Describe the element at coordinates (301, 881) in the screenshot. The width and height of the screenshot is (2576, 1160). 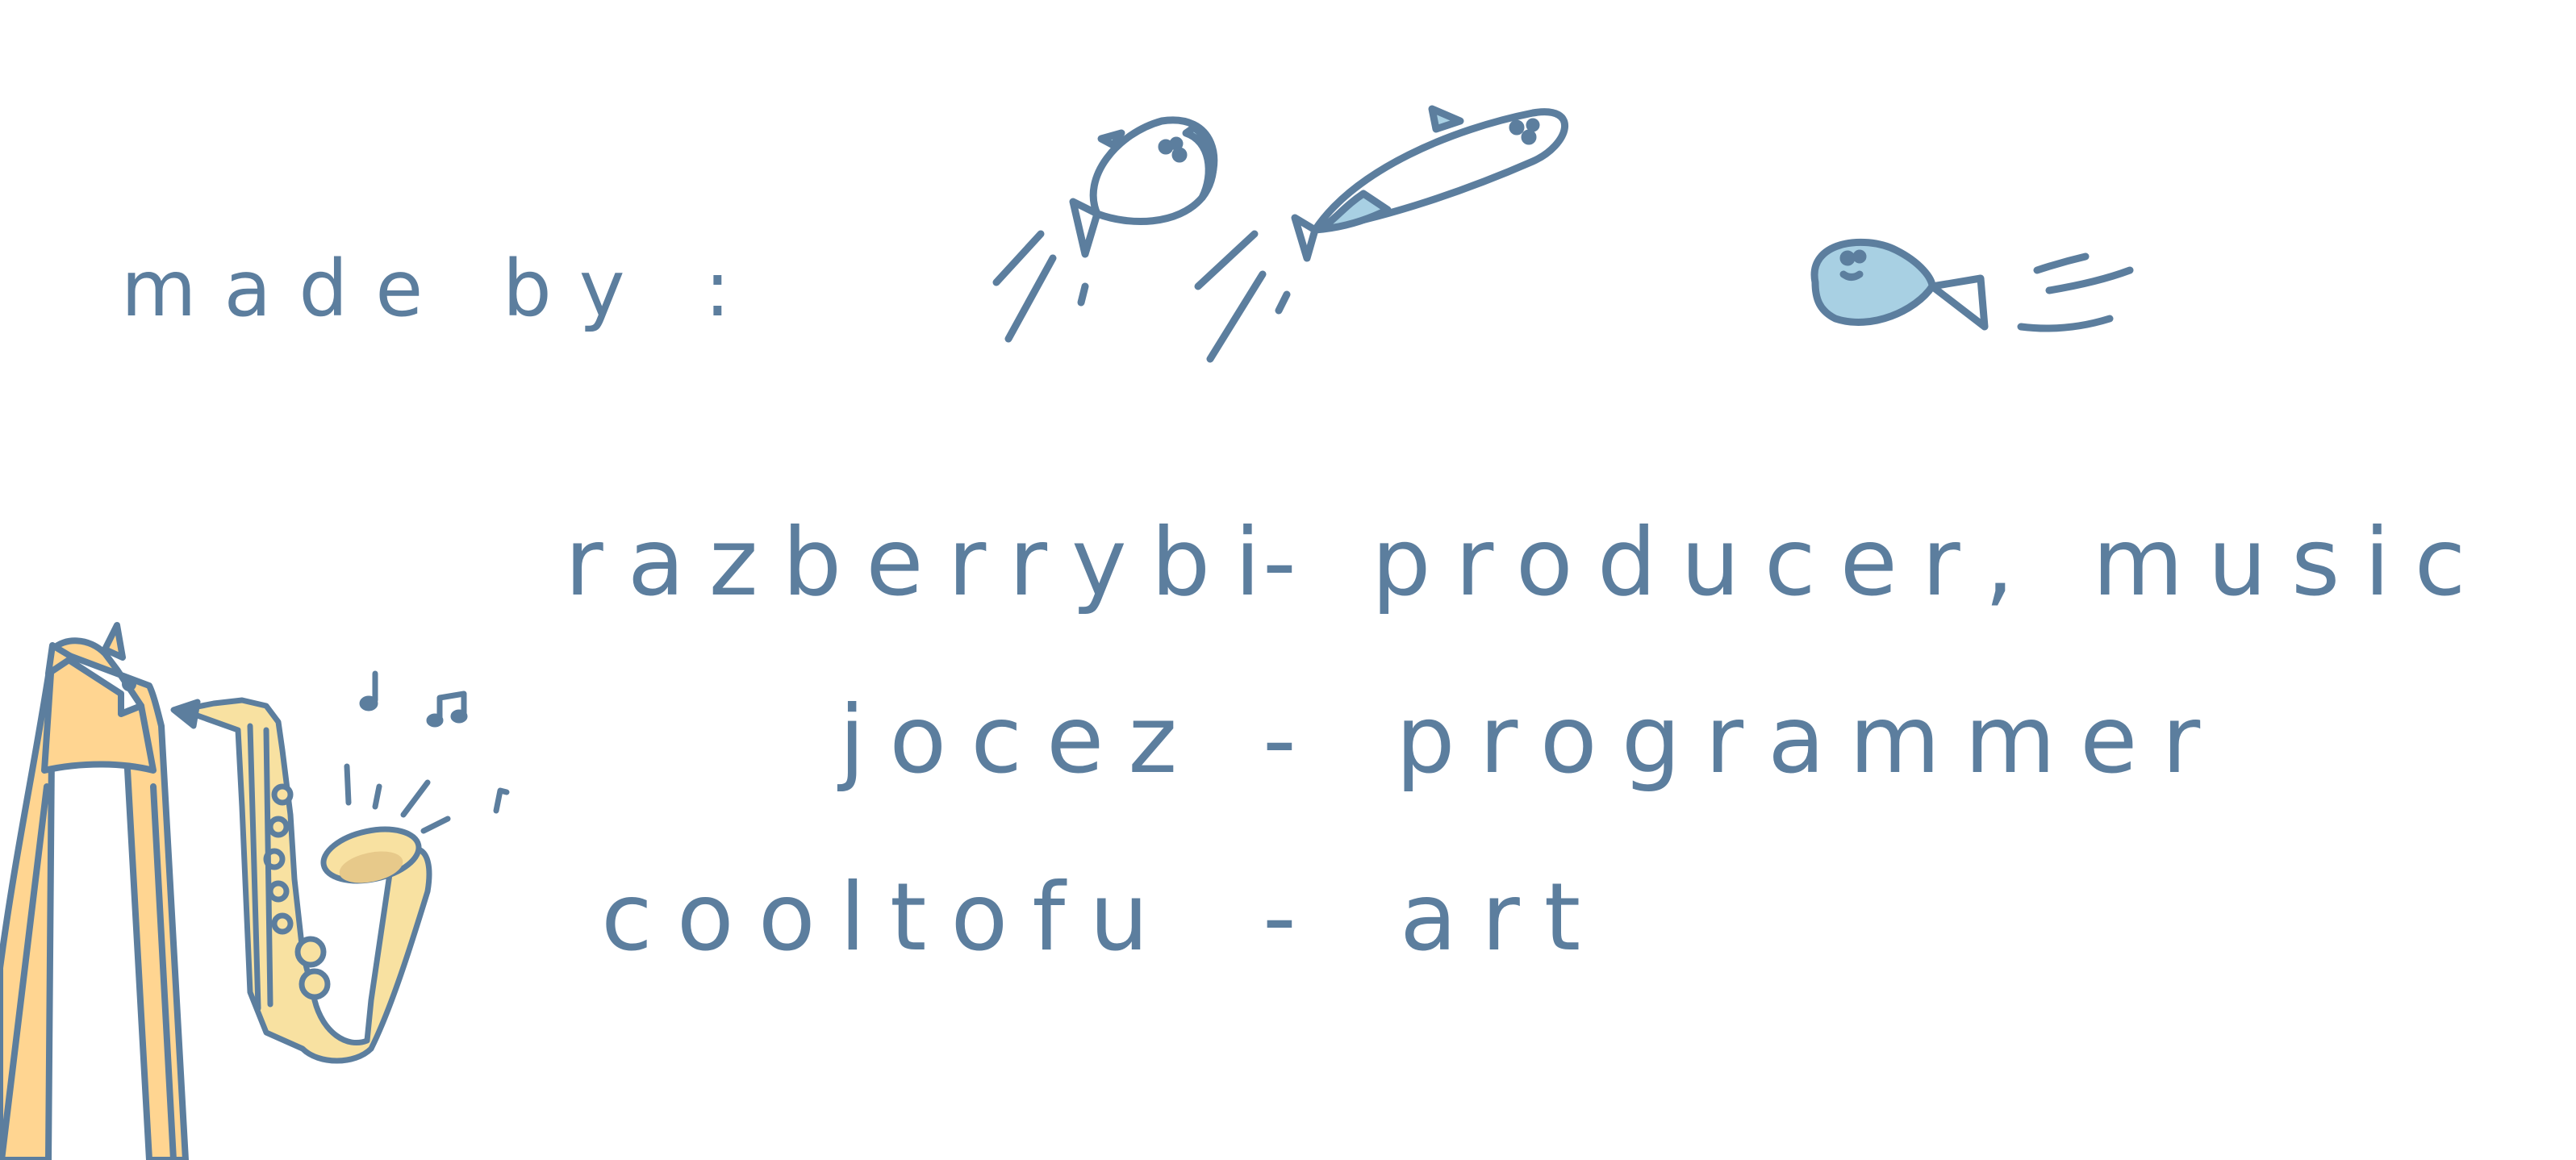
I see `saxophone-icon` at that location.